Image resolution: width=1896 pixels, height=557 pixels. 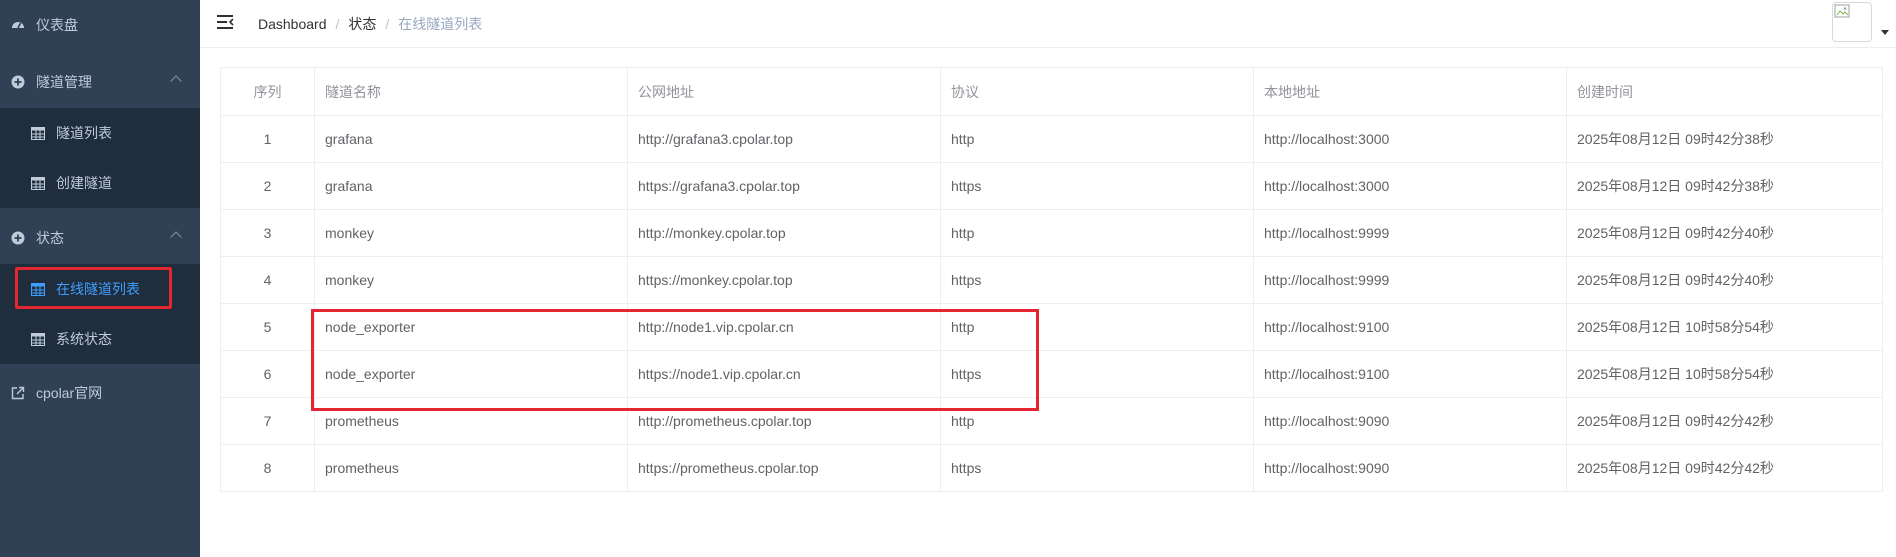 I want to click on sidebar-item-label: 创建隧道, so click(x=84, y=183).